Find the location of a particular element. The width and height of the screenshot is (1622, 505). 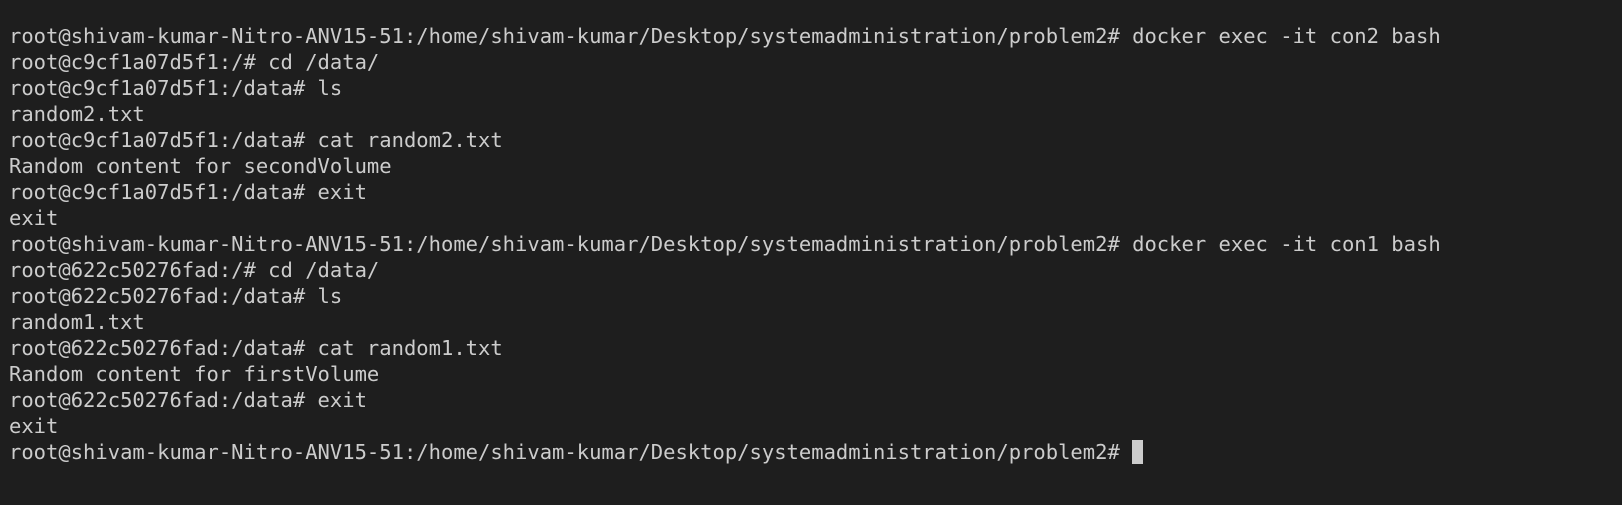

terminal-line: root@622c50276fad:/# cd /data/ is located at coordinates (194, 270).